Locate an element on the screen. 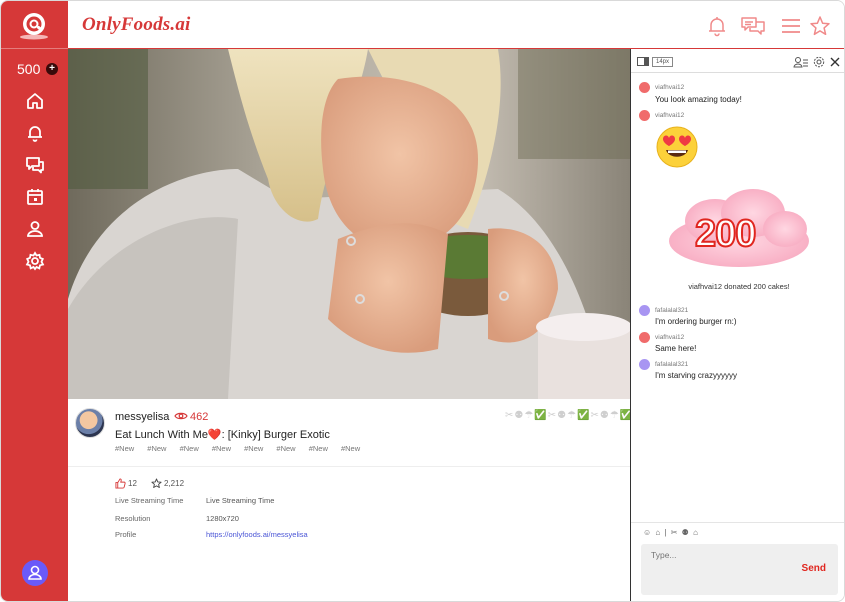 The height and width of the screenshot is (602, 845). chat-message: I'm starving crazyyyyyy is located at coordinates (696, 375).